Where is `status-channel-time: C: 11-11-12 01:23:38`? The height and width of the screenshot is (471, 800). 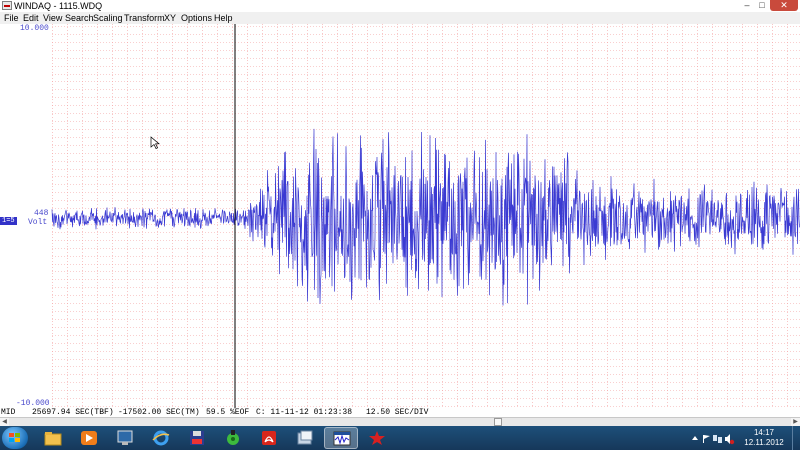 status-channel-time: C: 11-11-12 01:23:38 is located at coordinates (304, 412).